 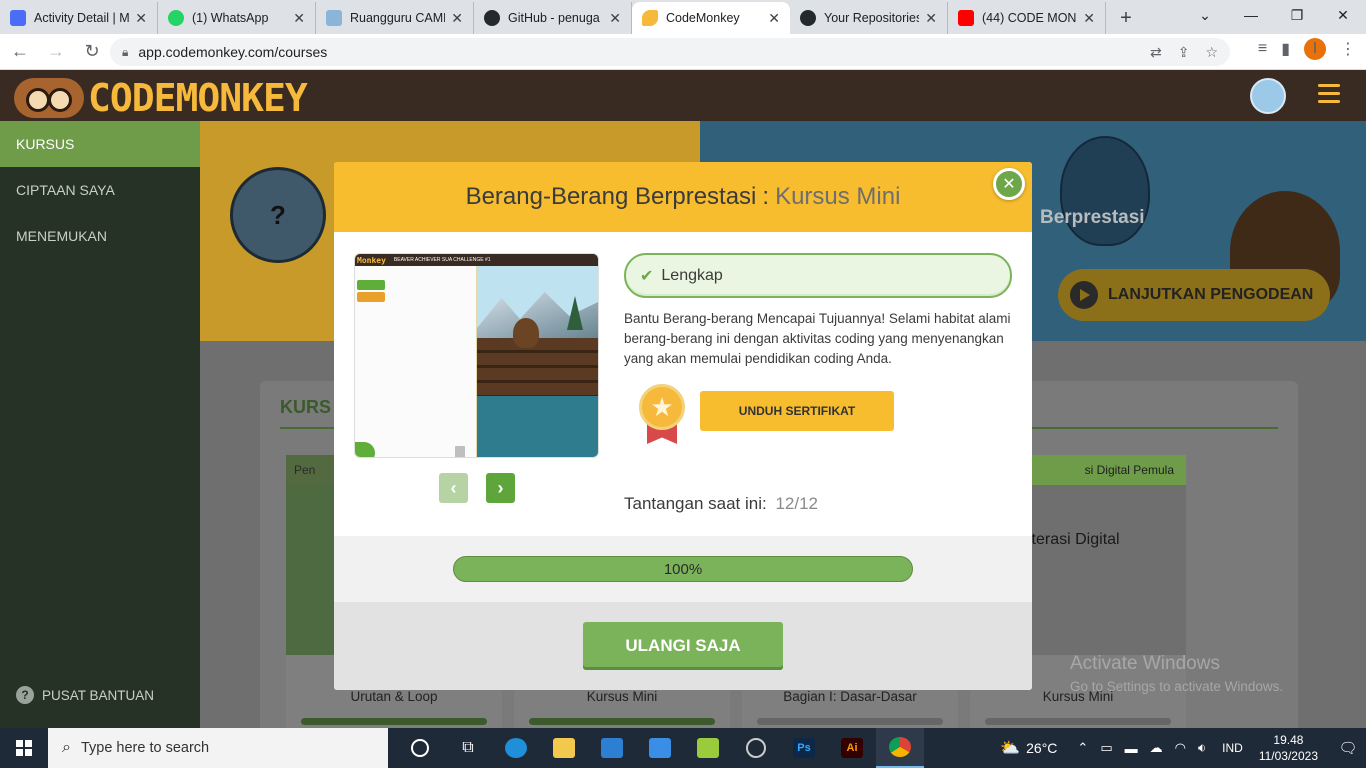 I want to click on whatsapp-icon, so click(x=176, y=18).